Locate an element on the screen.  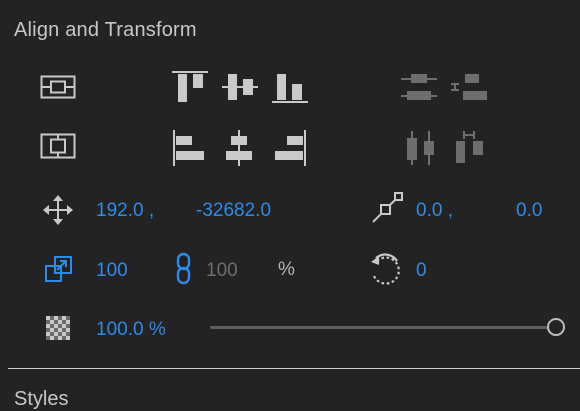
opacity-slider-track is located at coordinates (382, 327).